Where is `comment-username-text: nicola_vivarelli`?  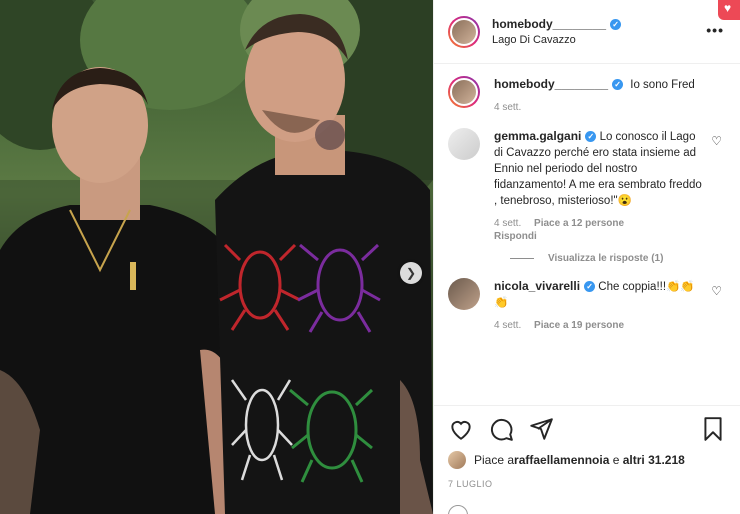
comment-username-text: nicola_vivarelli is located at coordinates (537, 286).